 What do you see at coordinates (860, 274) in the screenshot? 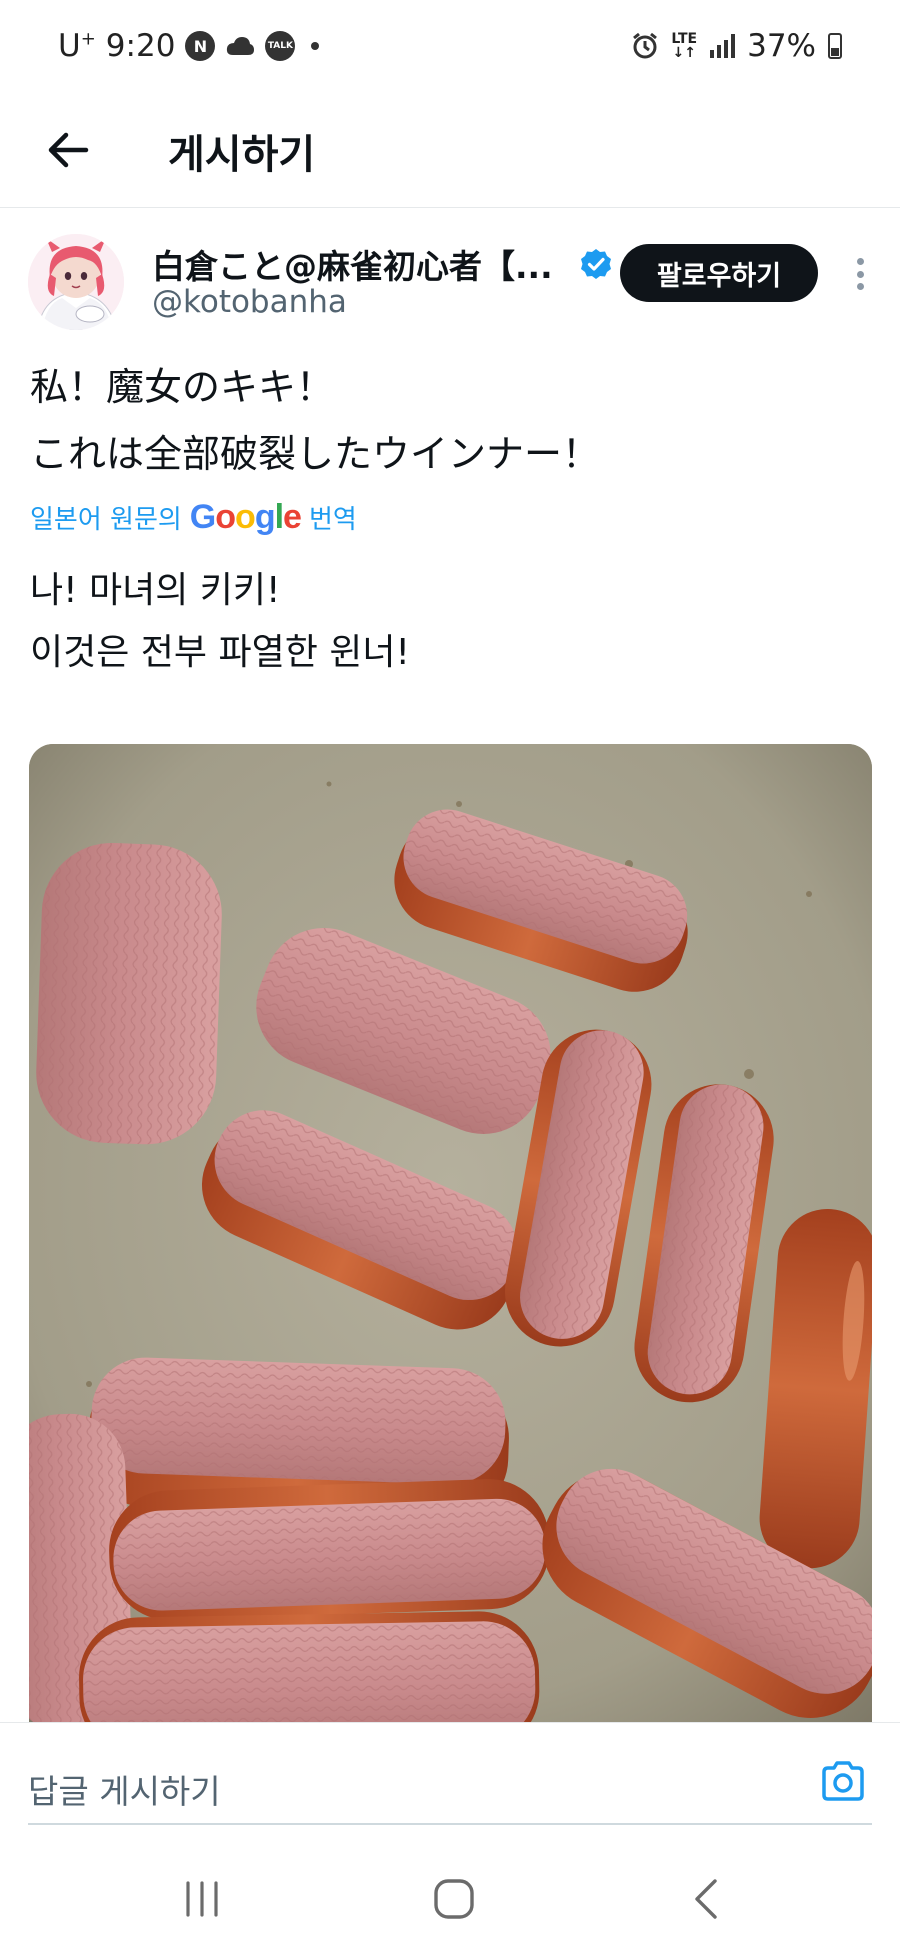
I see `more-vertical-icon` at bounding box center [860, 274].